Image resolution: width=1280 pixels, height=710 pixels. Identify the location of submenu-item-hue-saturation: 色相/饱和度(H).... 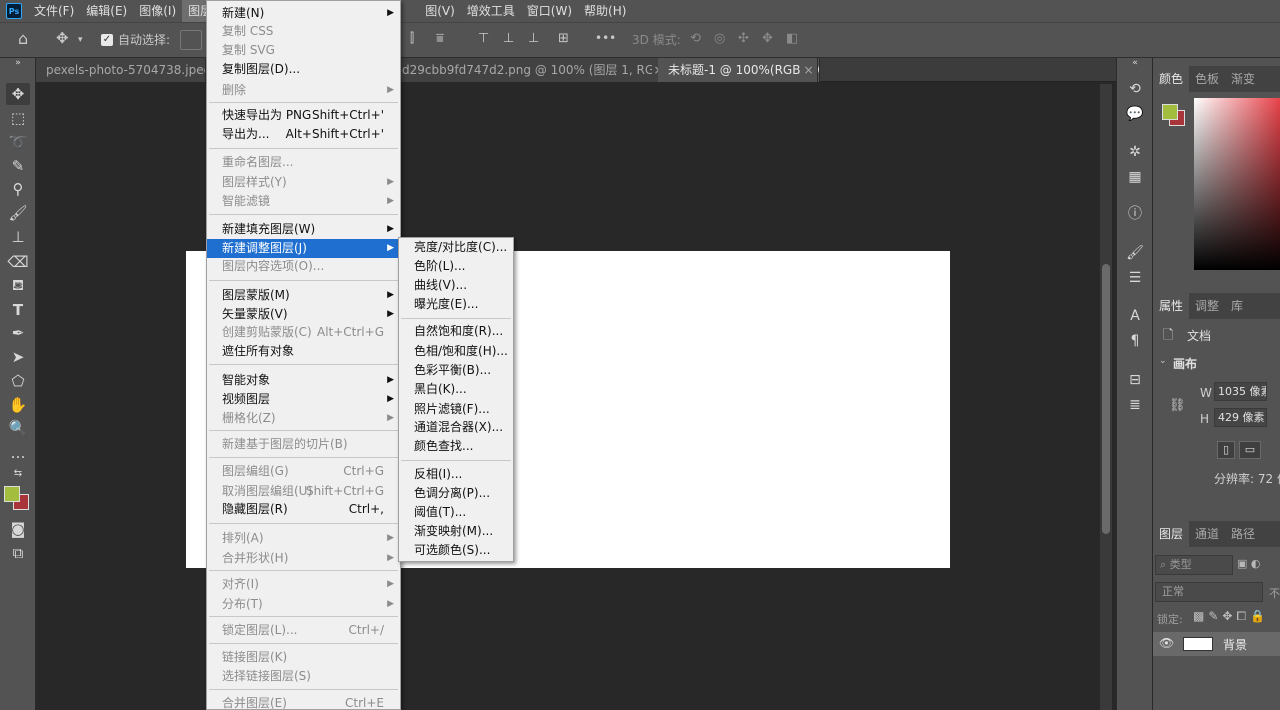
(456, 351).